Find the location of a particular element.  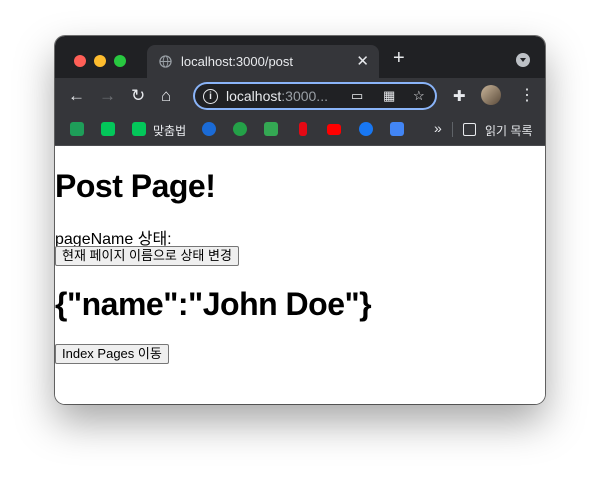

index-pages-button: Index Pages 이동 is located at coordinates (112, 354).